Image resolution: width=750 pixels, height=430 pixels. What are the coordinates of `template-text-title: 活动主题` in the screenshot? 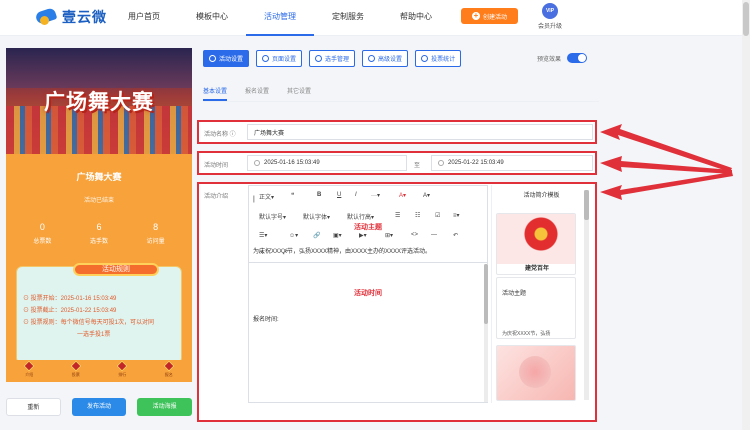 It's located at (514, 294).